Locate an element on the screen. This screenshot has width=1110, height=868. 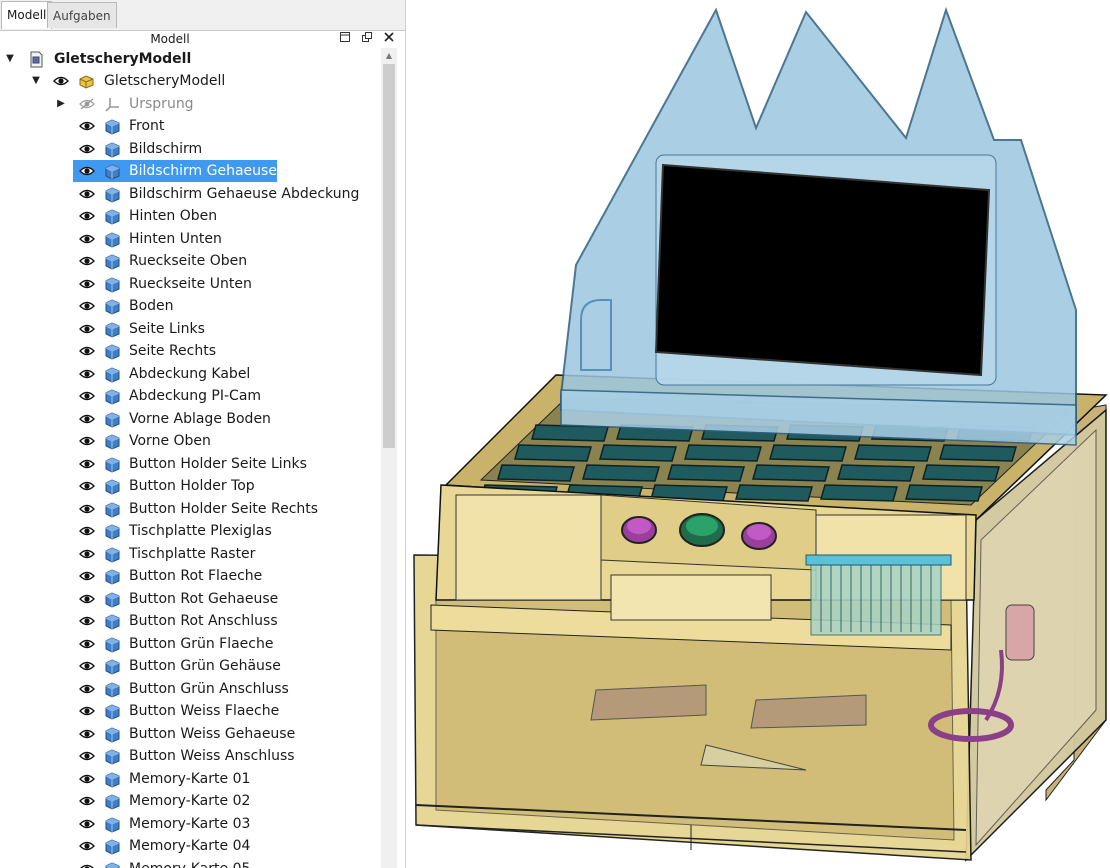
tree-item: Button Weiss Flaeche is located at coordinates (190, 711).